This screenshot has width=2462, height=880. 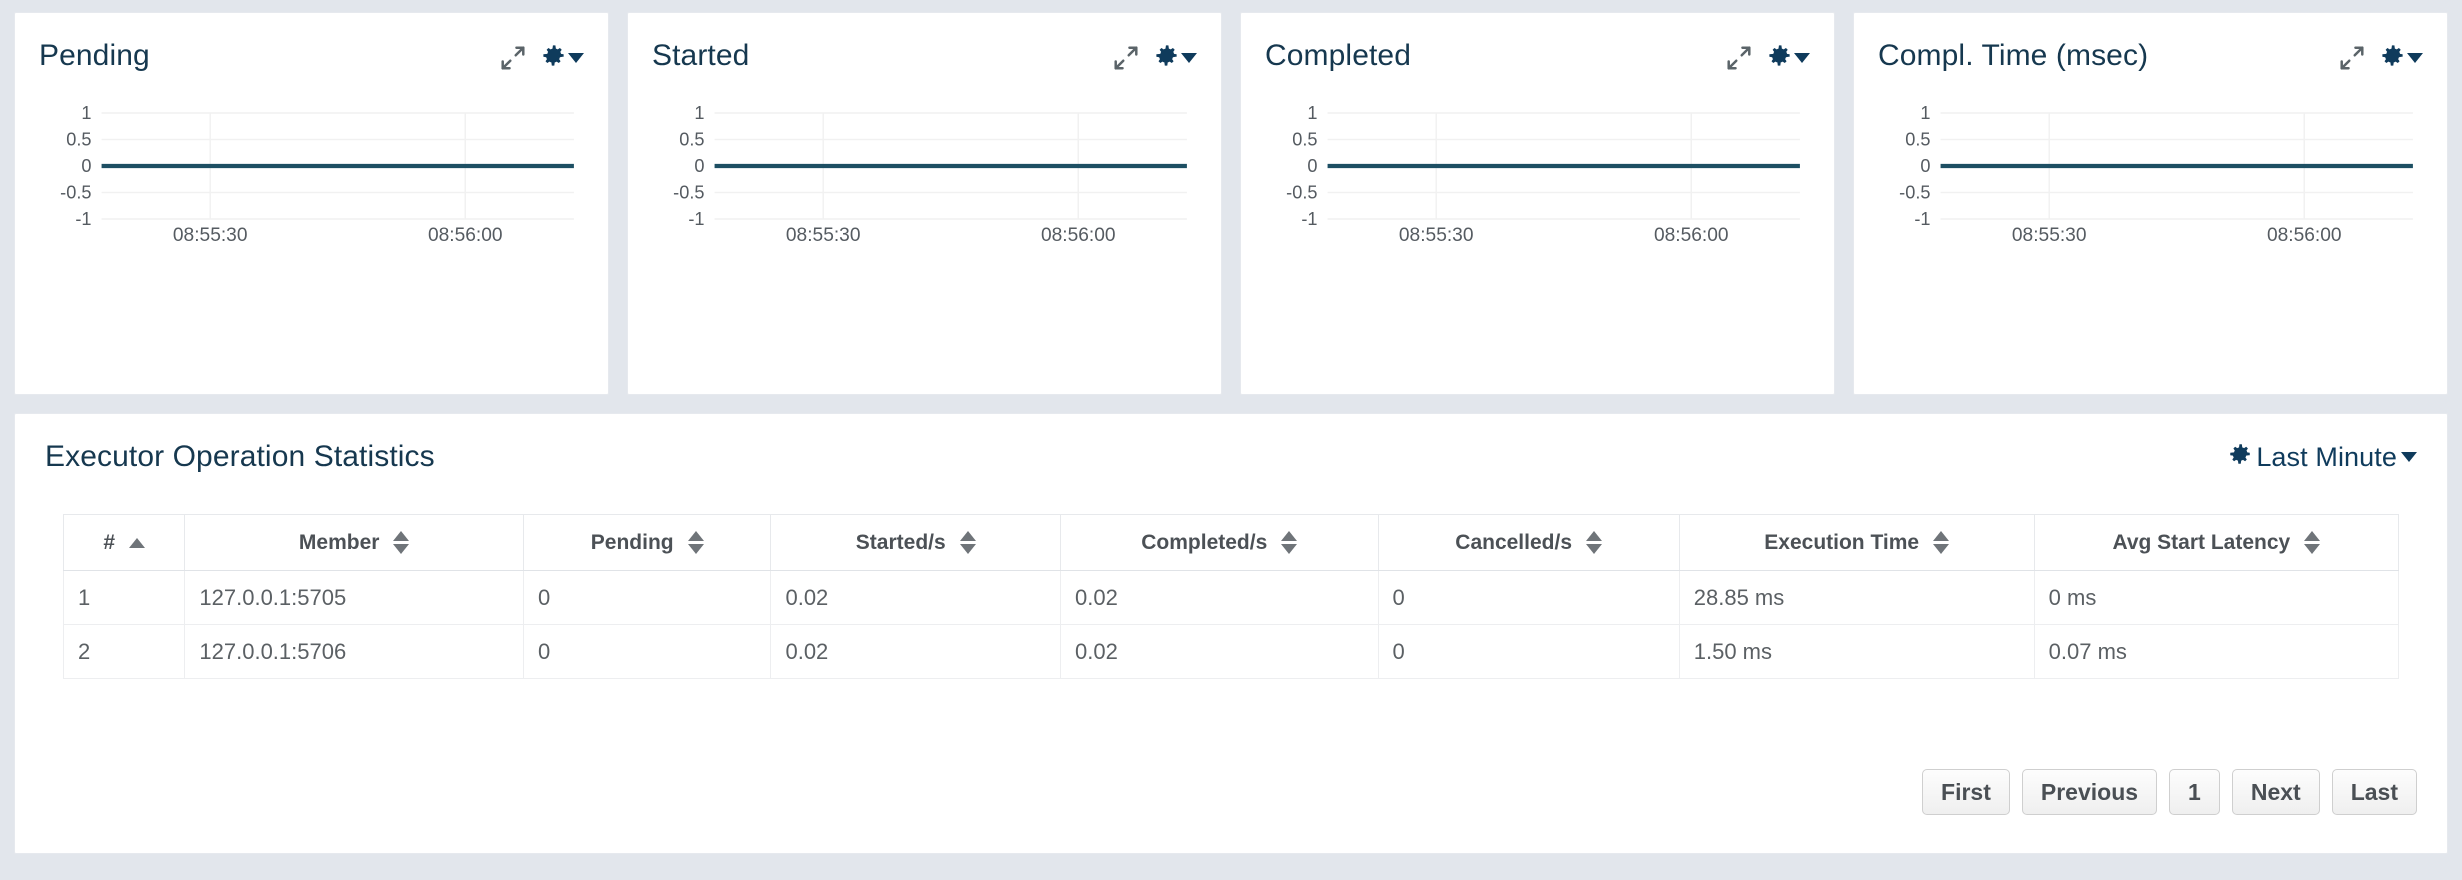 I want to click on chart-title: Started, so click(x=701, y=55).